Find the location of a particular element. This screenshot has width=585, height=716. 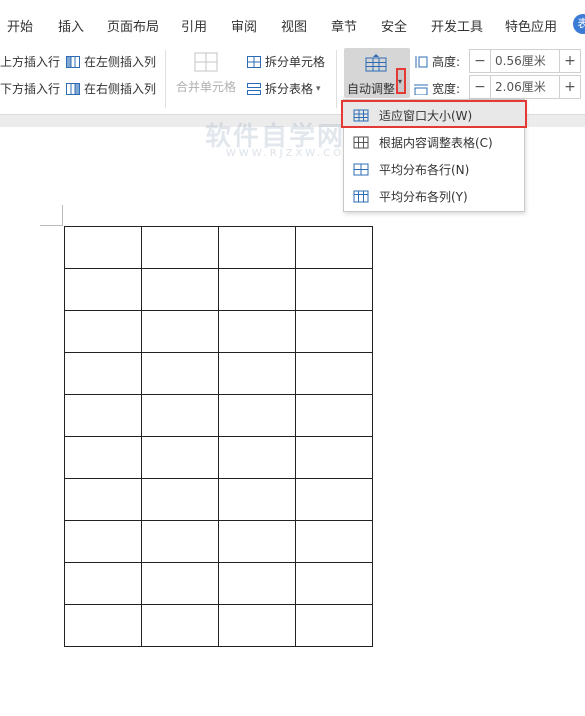

ribbon-tab-bar: 开始 插入 页面布局 引用 审阅 视图 章节 安全 开发工具 特色应用 表 is located at coordinates (292, 21).